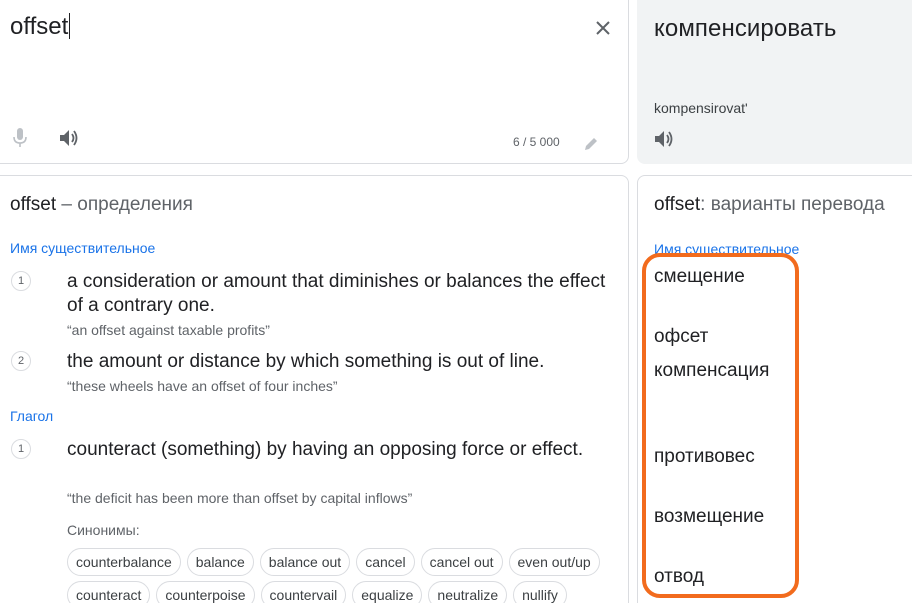 This screenshot has width=912, height=603. Describe the element at coordinates (305, 562) in the screenshot. I see `synonym-chip: balance out` at that location.